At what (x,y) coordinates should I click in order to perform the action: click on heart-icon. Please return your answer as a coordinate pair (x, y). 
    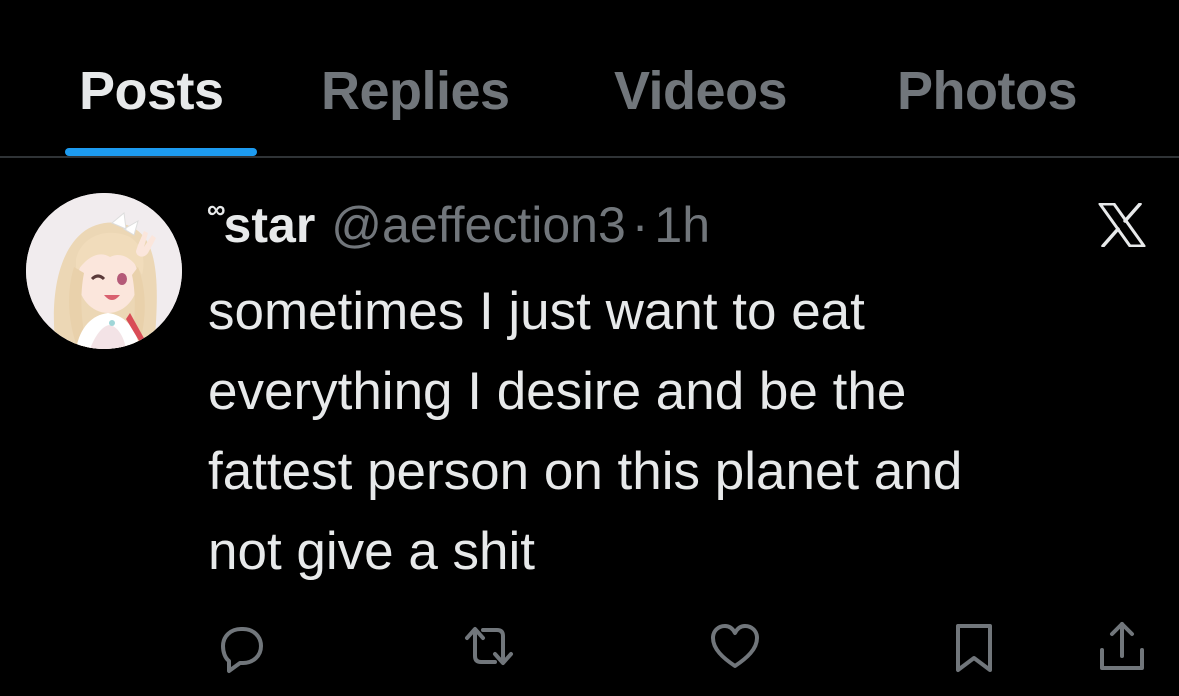
    Looking at the image, I should click on (735, 646).